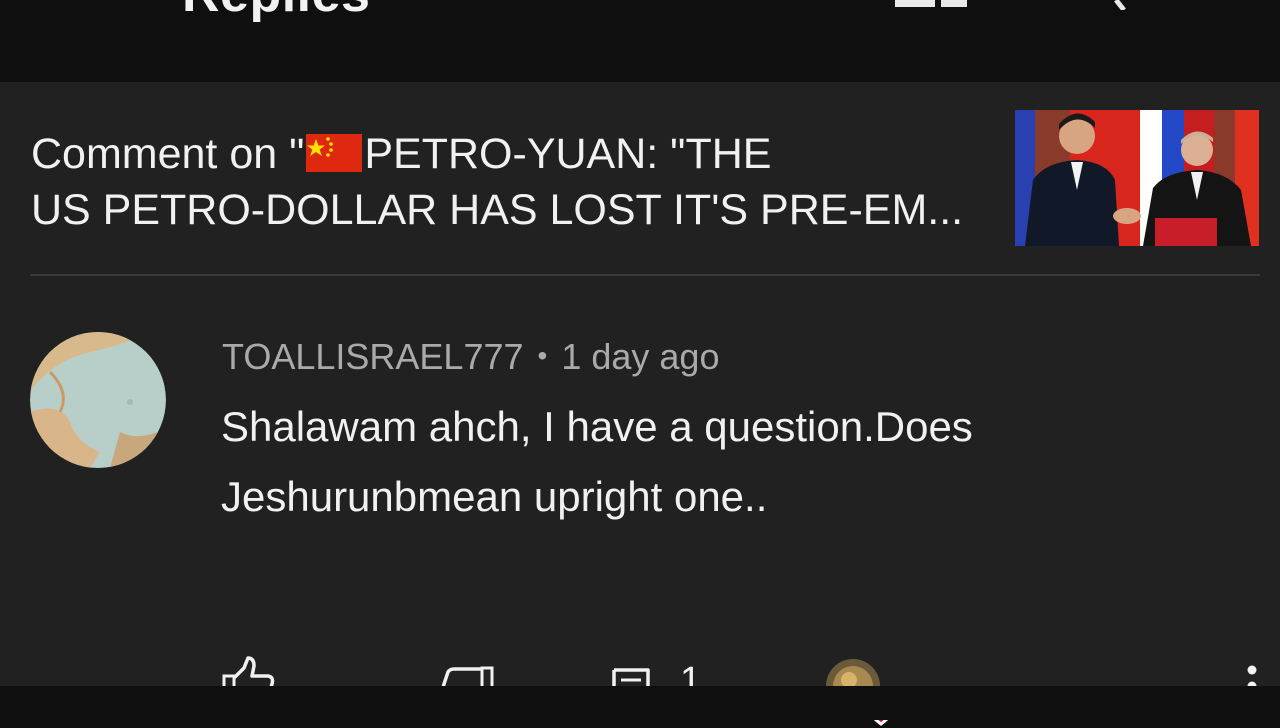 Image resolution: width=1280 pixels, height=728 pixels. Describe the element at coordinates (276, 12) in the screenshot. I see `page-title: Replies` at that location.